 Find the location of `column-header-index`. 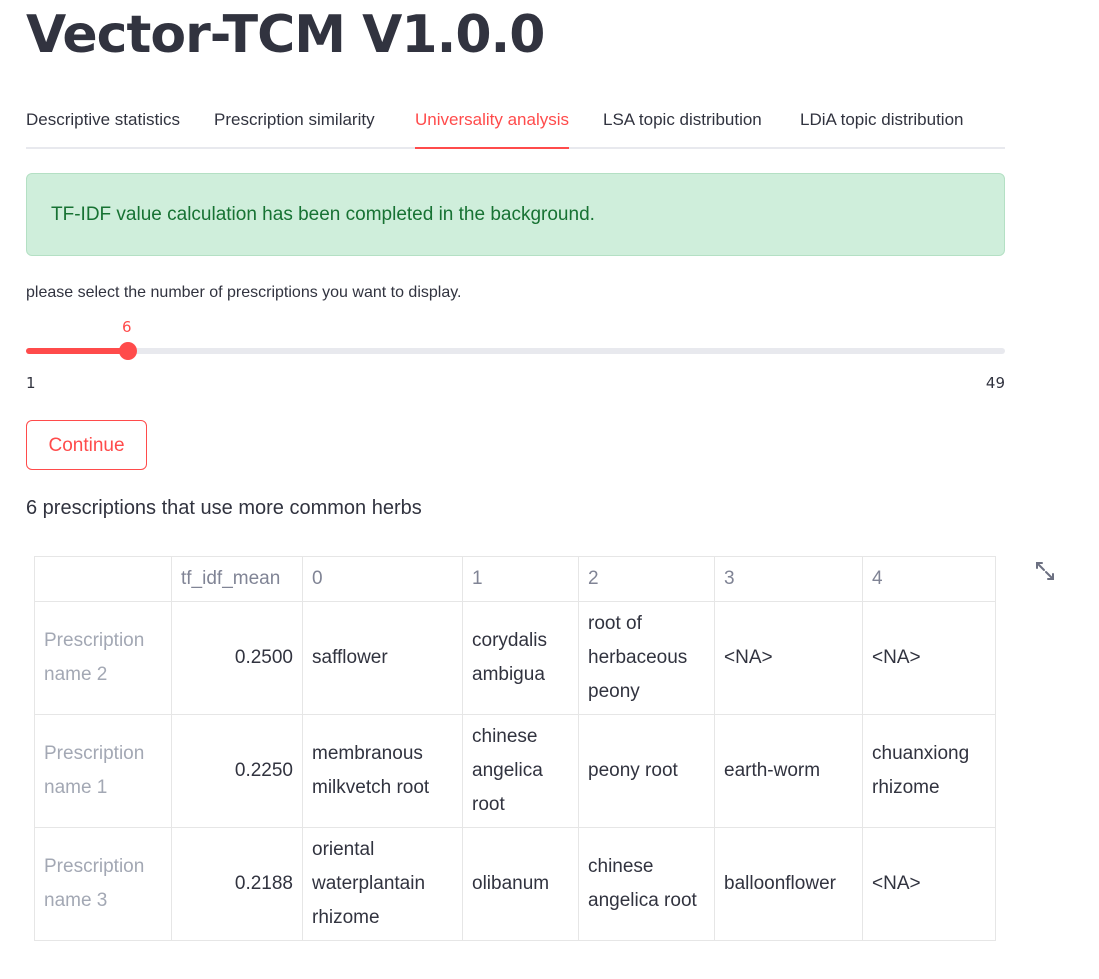

column-header-index is located at coordinates (103, 579).